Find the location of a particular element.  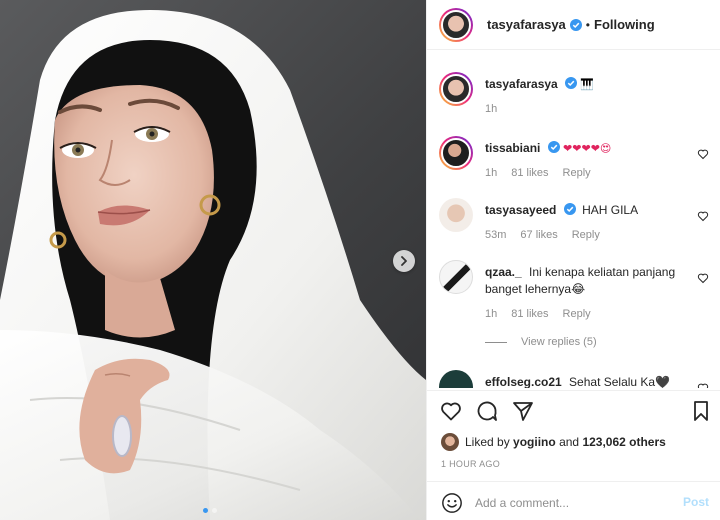

comment-icon is located at coordinates (487, 411).